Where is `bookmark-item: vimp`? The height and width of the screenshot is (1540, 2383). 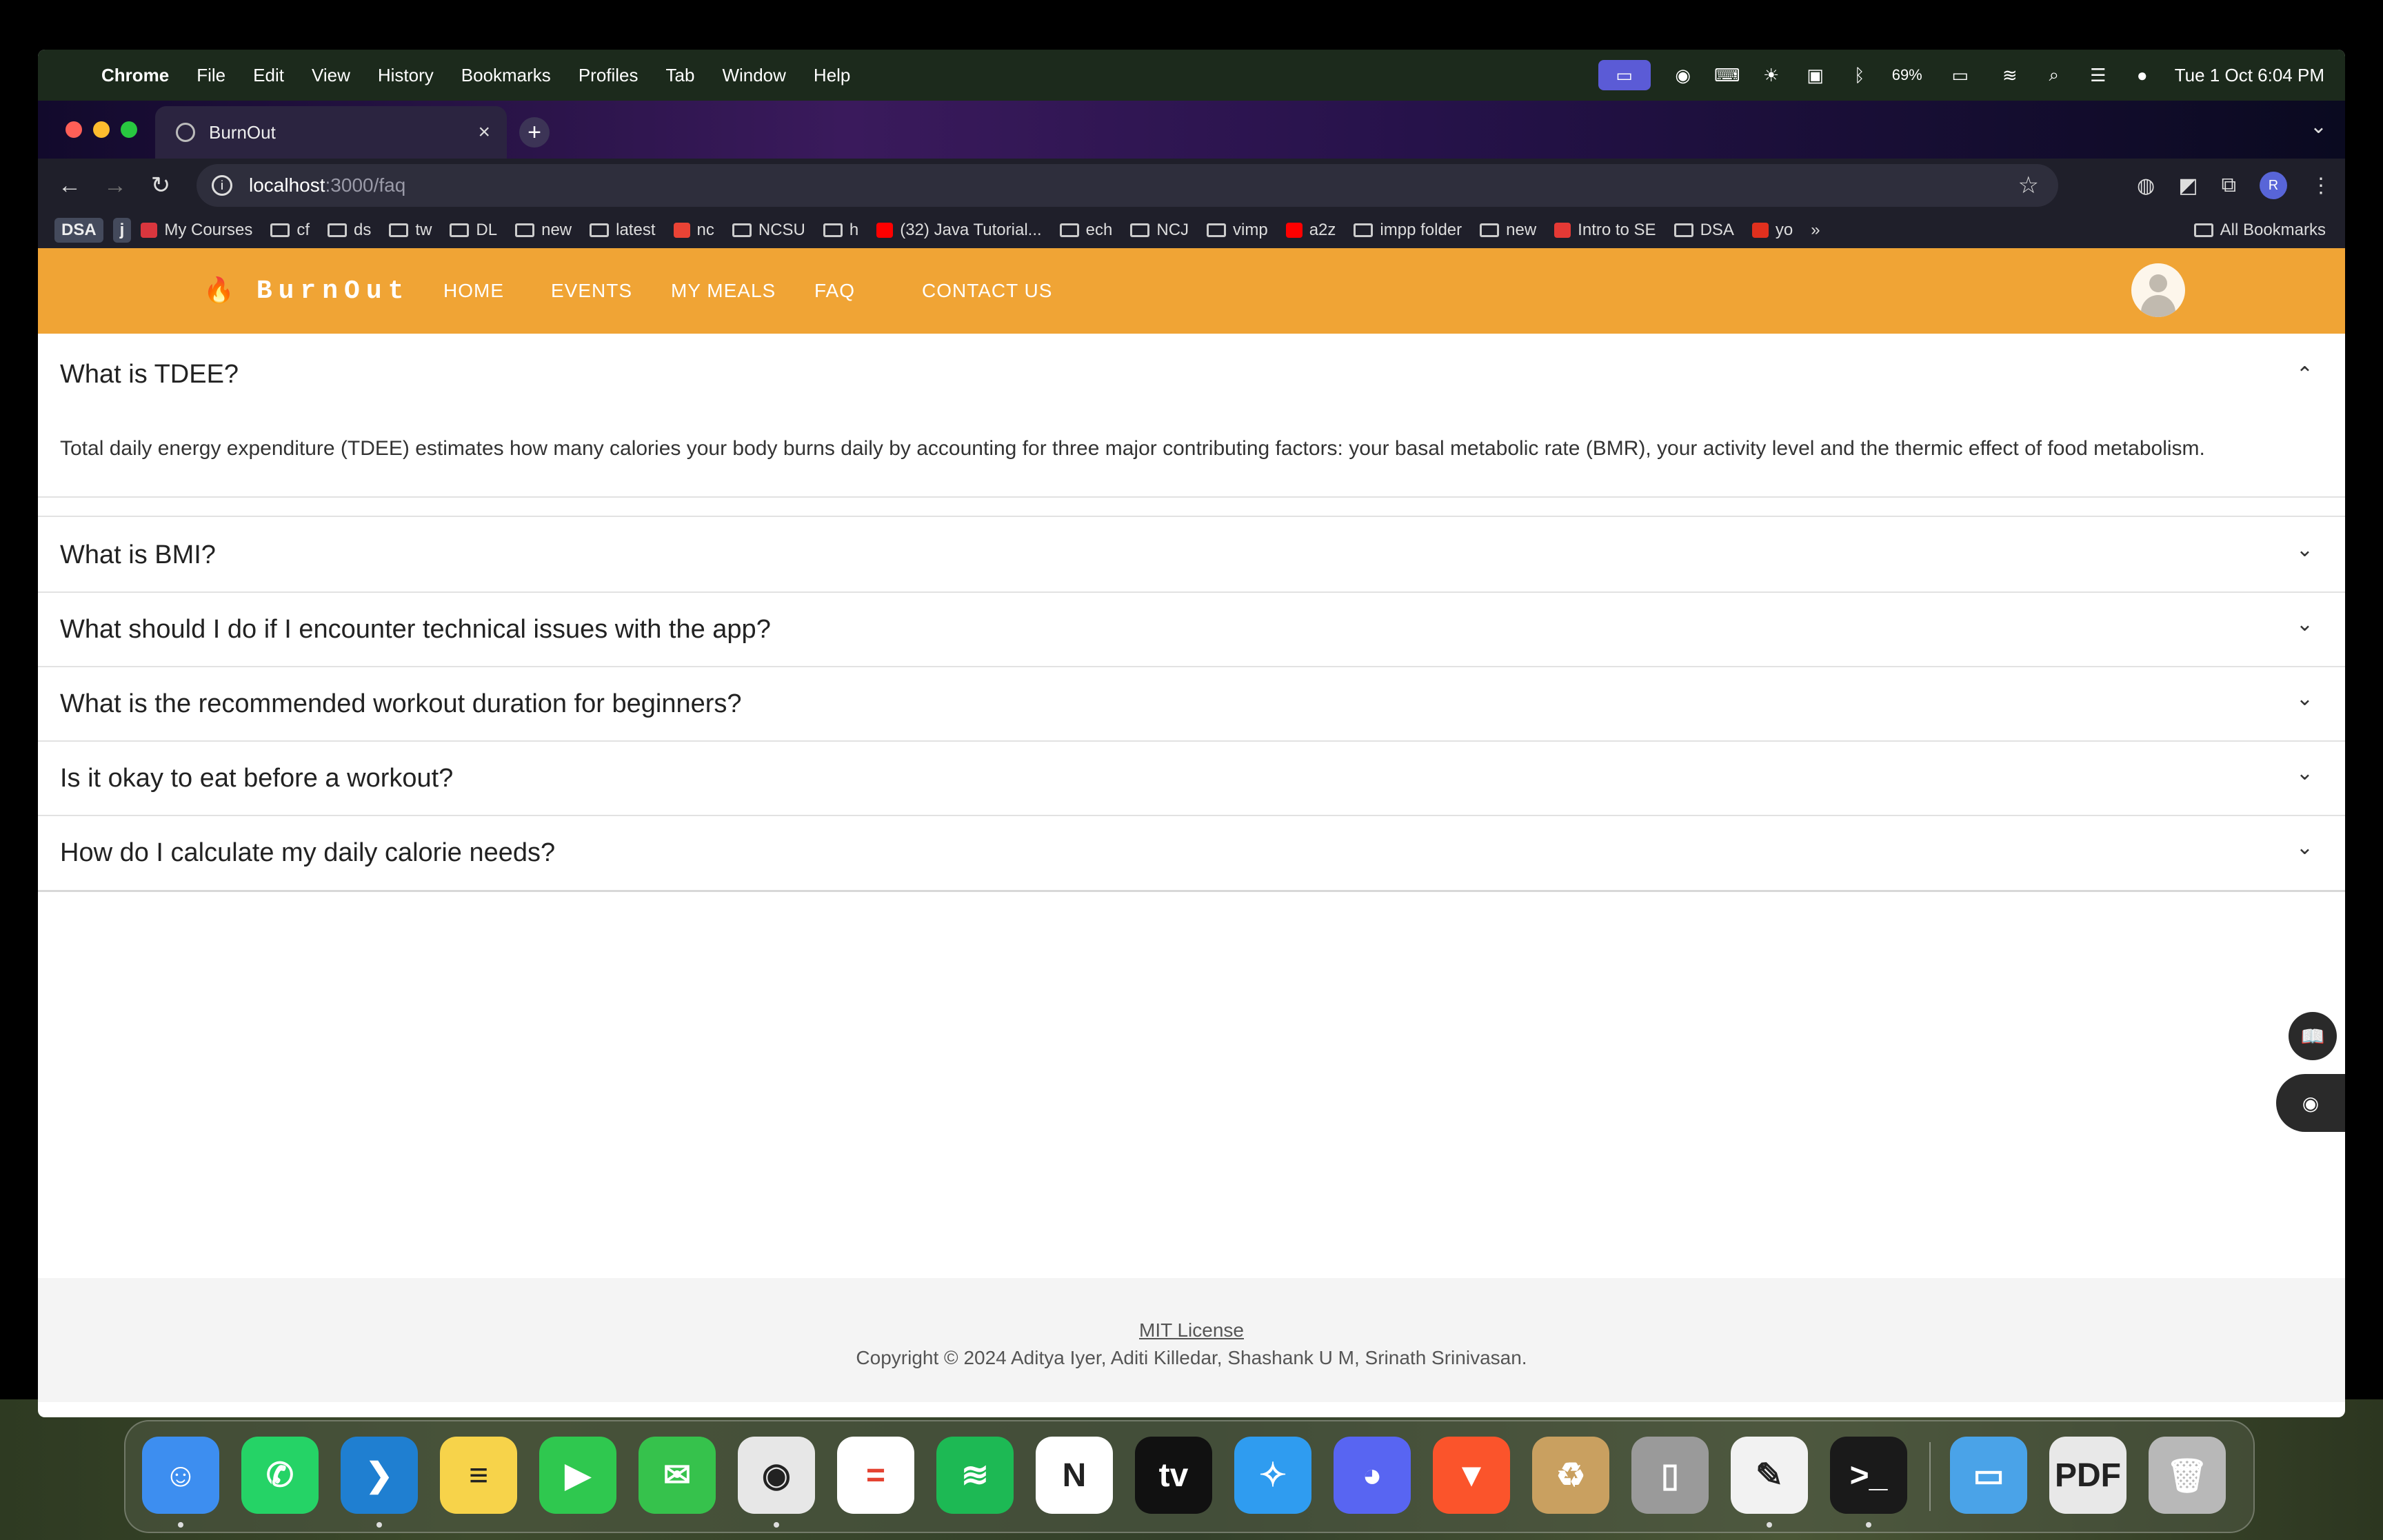
bookmark-item: vimp is located at coordinates (1237, 231).